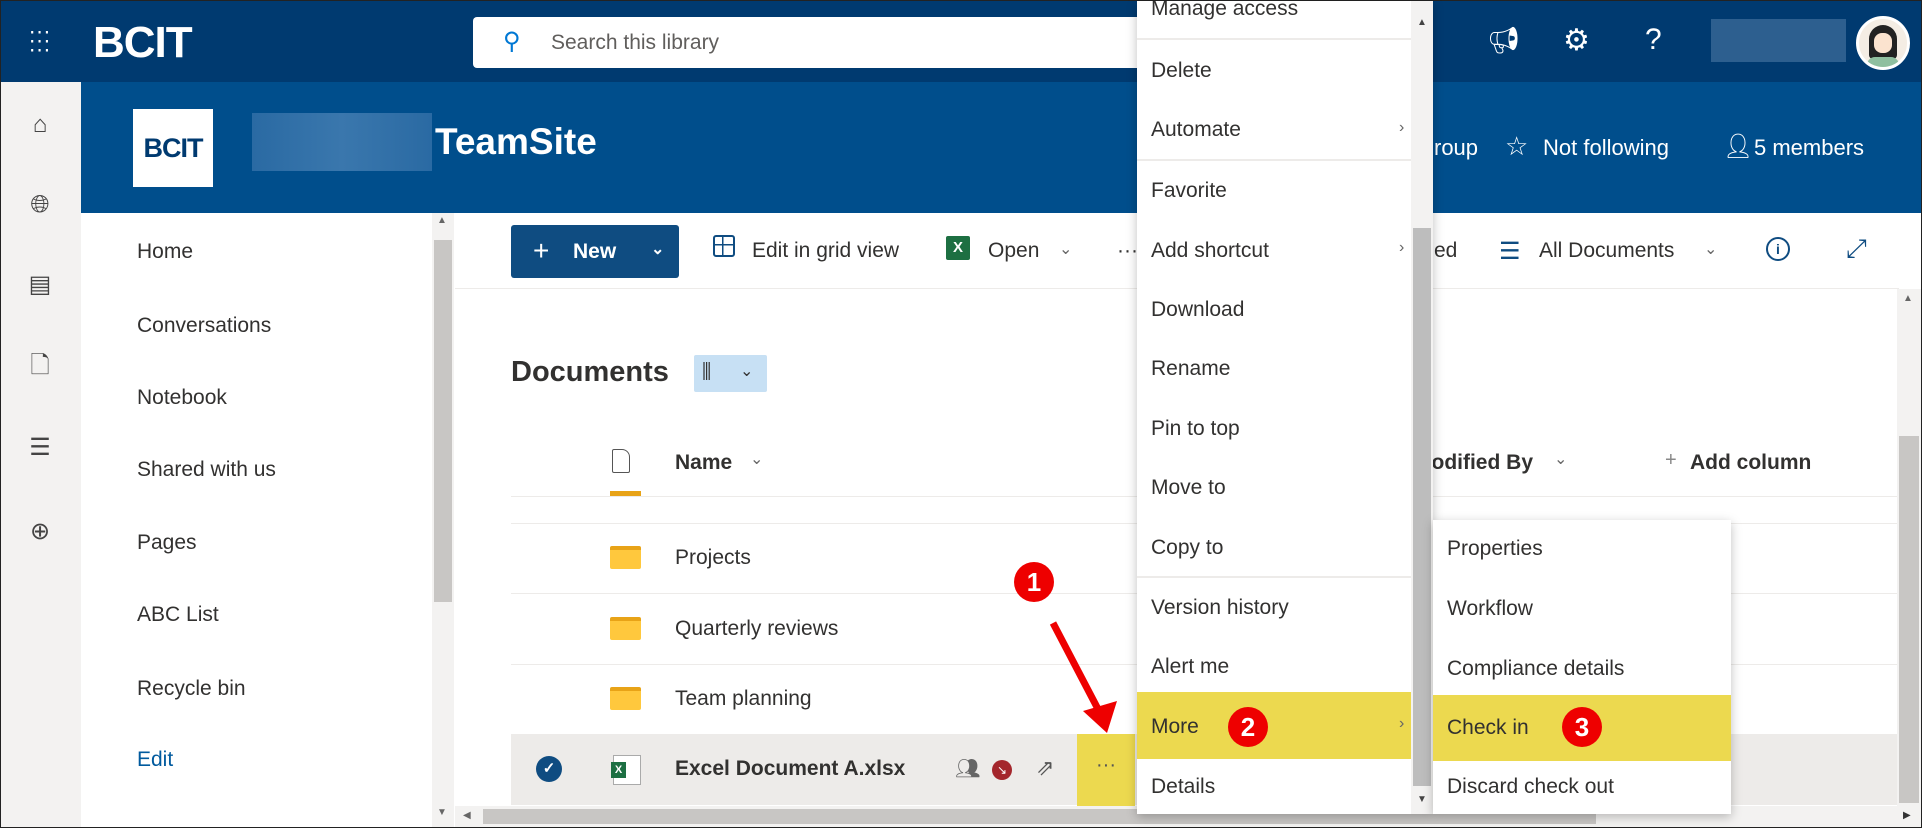 This screenshot has width=1922, height=828. What do you see at coordinates (1197, 310) in the screenshot?
I see `menu-item-download: Download` at bounding box center [1197, 310].